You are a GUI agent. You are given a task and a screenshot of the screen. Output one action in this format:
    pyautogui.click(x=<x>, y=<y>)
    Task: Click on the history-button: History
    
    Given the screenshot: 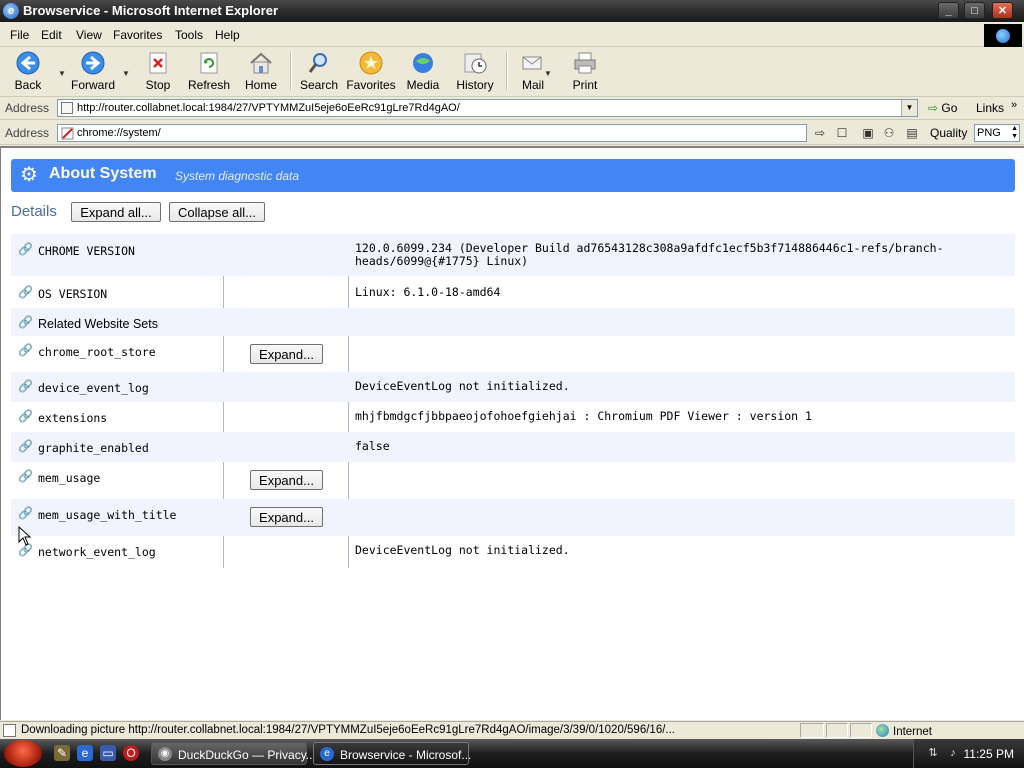 What is the action you would take?
    pyautogui.click(x=475, y=72)
    